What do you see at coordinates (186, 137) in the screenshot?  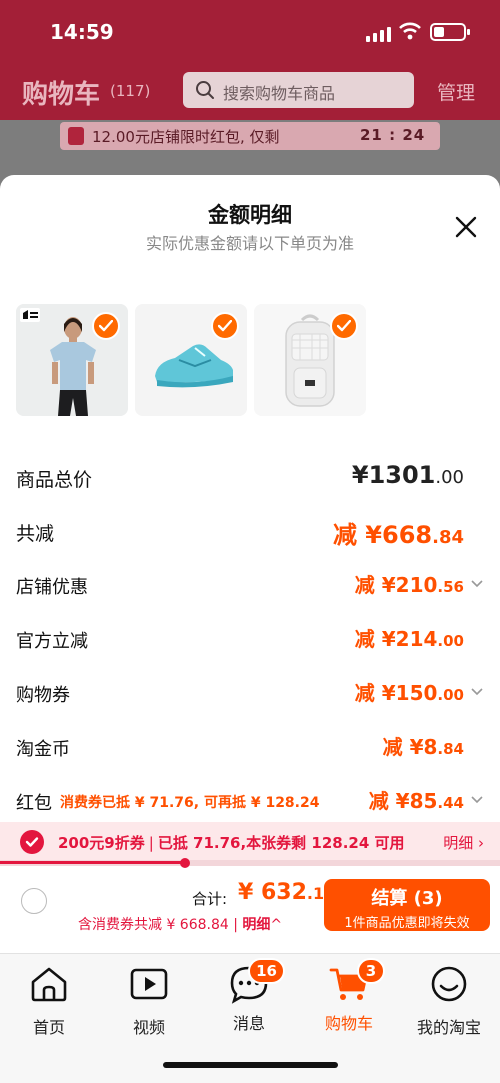 I see `red-packet-text: 12.00元店铺限时红包, 仅剩` at bounding box center [186, 137].